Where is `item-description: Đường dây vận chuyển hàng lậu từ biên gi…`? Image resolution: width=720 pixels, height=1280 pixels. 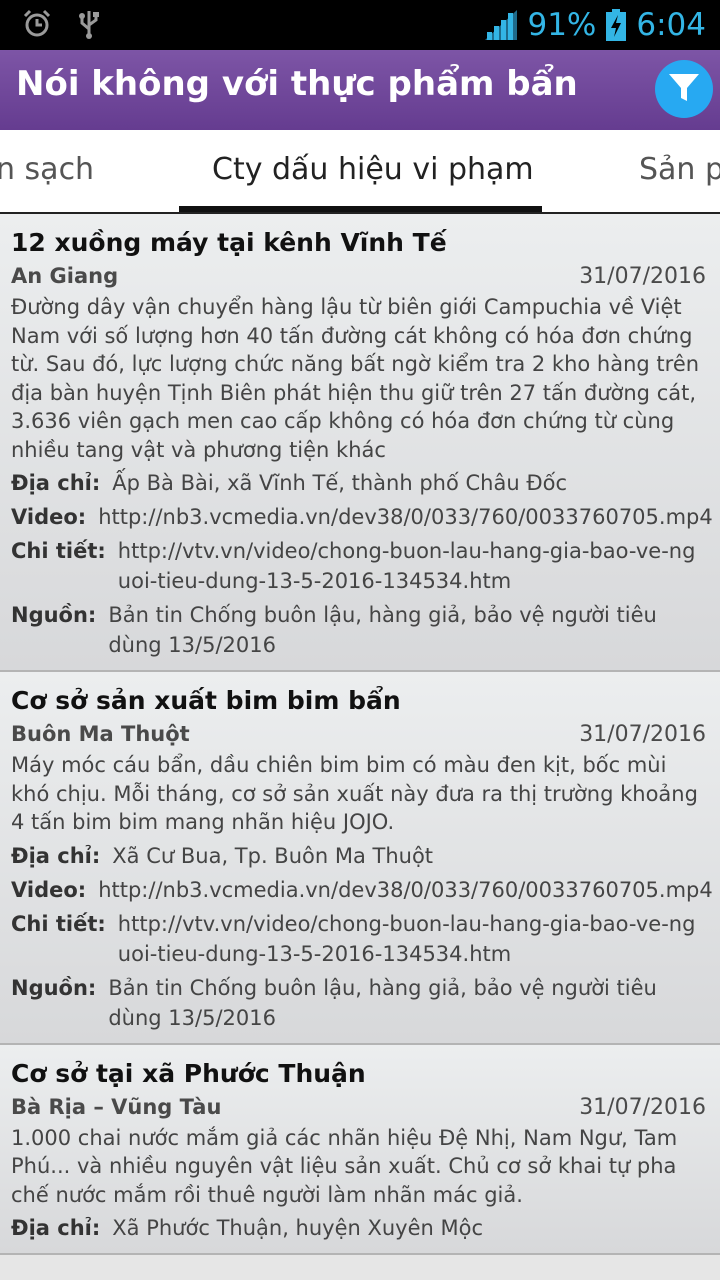 item-description: Đường dây vận chuyển hàng lậu từ biên gi… is located at coordinates (355, 378).